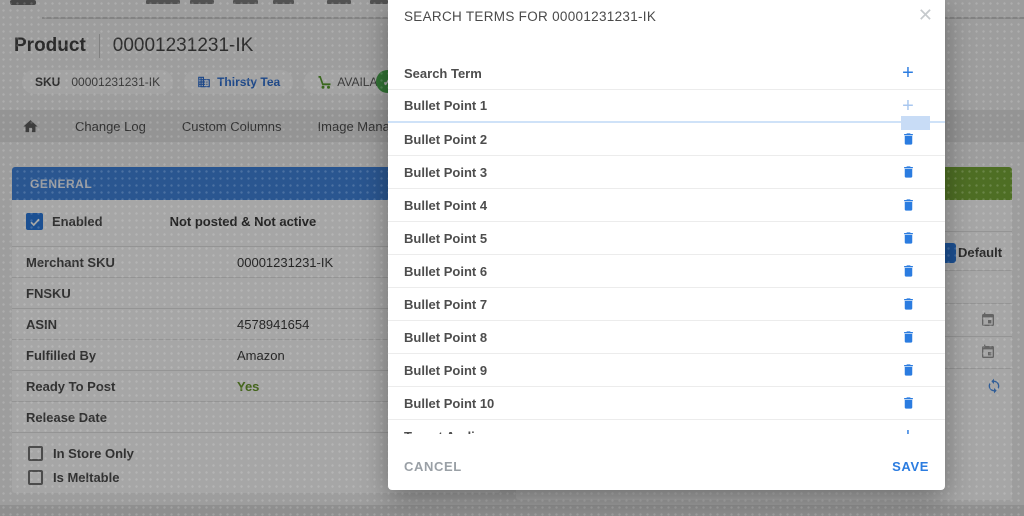  I want to click on row-label: Bullet Point 4, so click(446, 205).